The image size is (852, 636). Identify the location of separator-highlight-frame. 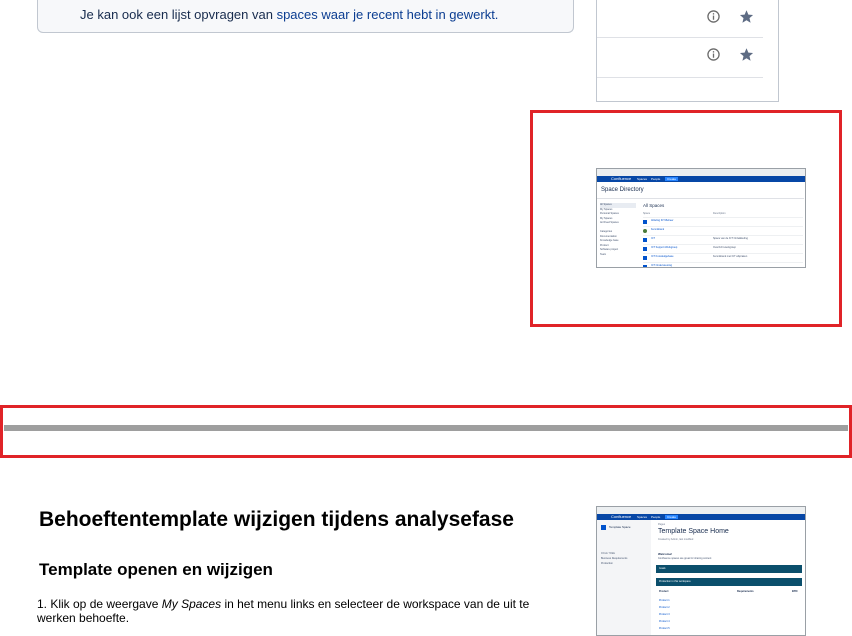
(426, 431).